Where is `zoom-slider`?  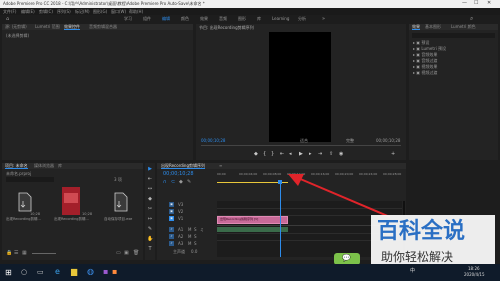
zoom-slider is located at coordinates (44, 253).